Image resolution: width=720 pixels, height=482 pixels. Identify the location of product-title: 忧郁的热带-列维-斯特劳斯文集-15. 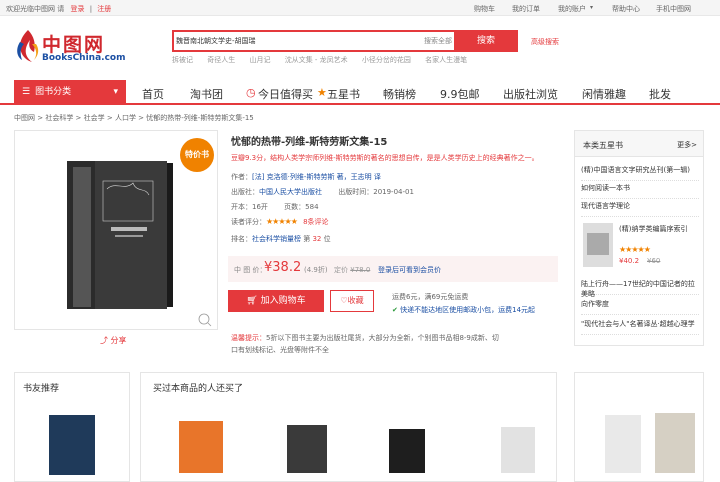
(309, 142).